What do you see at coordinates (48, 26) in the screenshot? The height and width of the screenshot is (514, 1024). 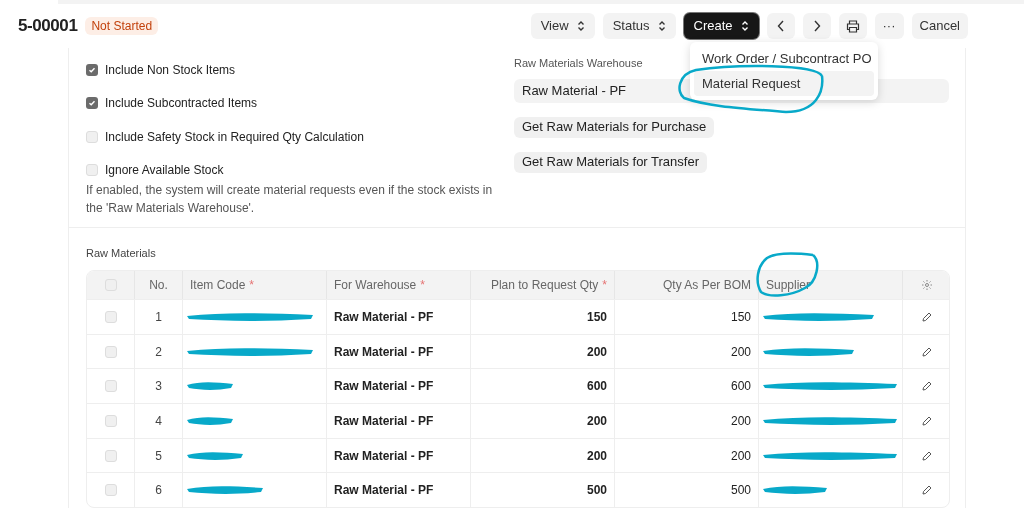 I see `document-title: 5-00001` at bounding box center [48, 26].